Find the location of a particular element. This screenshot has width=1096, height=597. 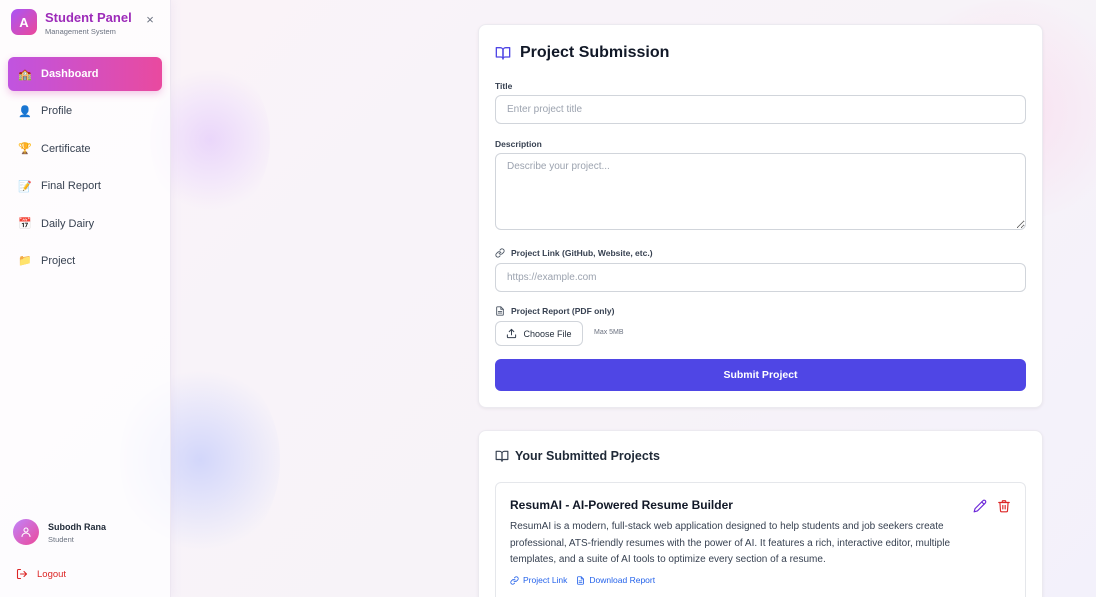

download-report-text: Download Report is located at coordinates (622, 580).